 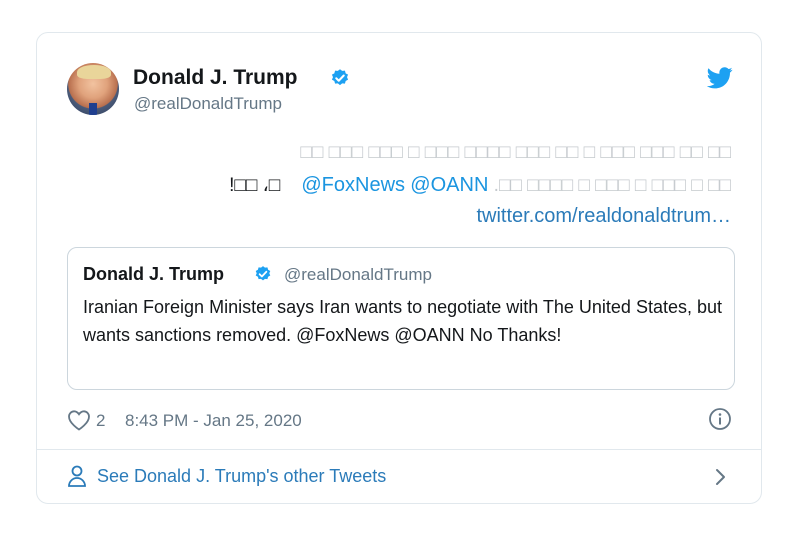 I want to click on quoted-author-handle: @realDonaldTrump, so click(x=358, y=275).